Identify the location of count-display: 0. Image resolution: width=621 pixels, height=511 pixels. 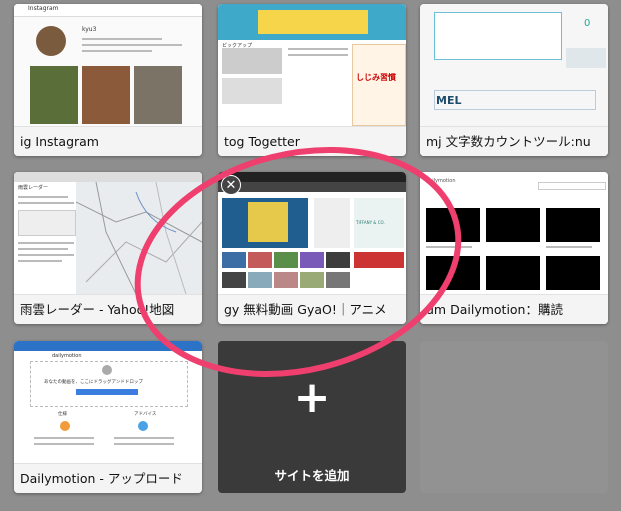
(587, 23).